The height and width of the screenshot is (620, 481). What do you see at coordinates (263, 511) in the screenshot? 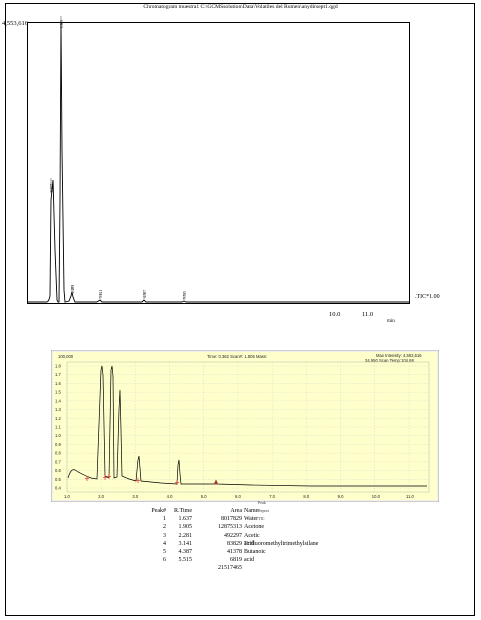
I see `table-caption: Peak Report TIC` at bounding box center [263, 511].